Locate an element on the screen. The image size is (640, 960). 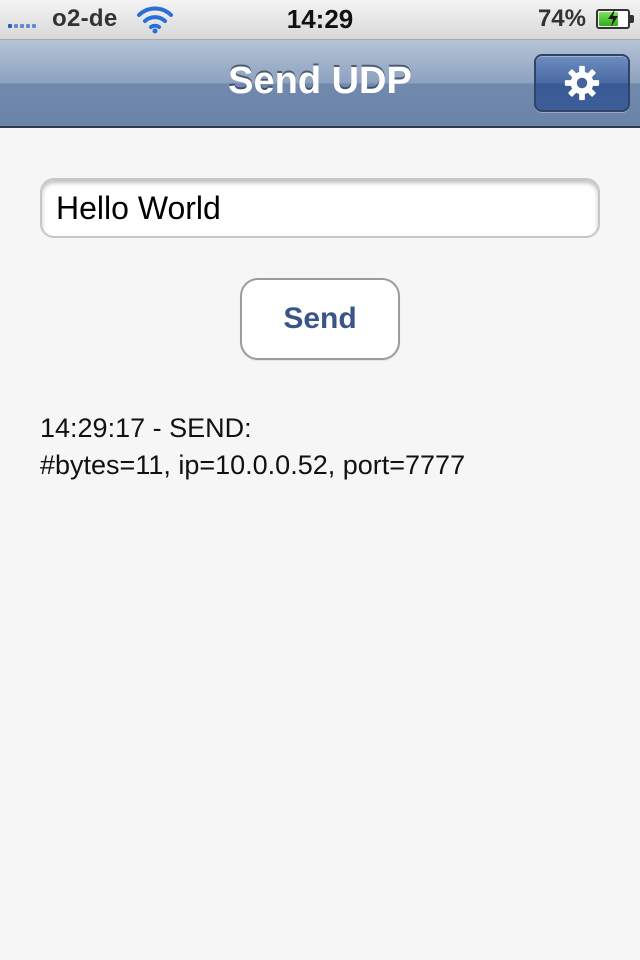
message-input is located at coordinates (320, 208).